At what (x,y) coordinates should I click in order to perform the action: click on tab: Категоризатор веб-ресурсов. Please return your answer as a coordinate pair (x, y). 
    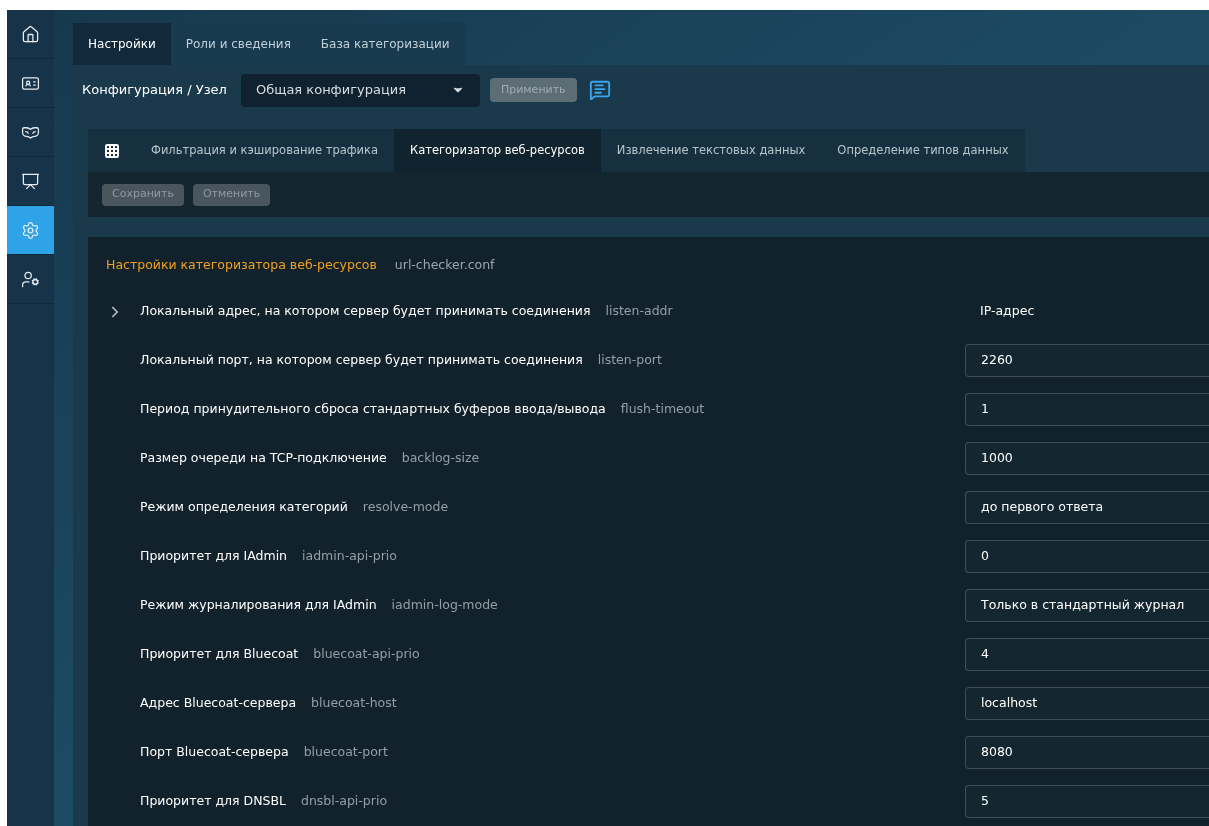
    Looking at the image, I should click on (497, 150).